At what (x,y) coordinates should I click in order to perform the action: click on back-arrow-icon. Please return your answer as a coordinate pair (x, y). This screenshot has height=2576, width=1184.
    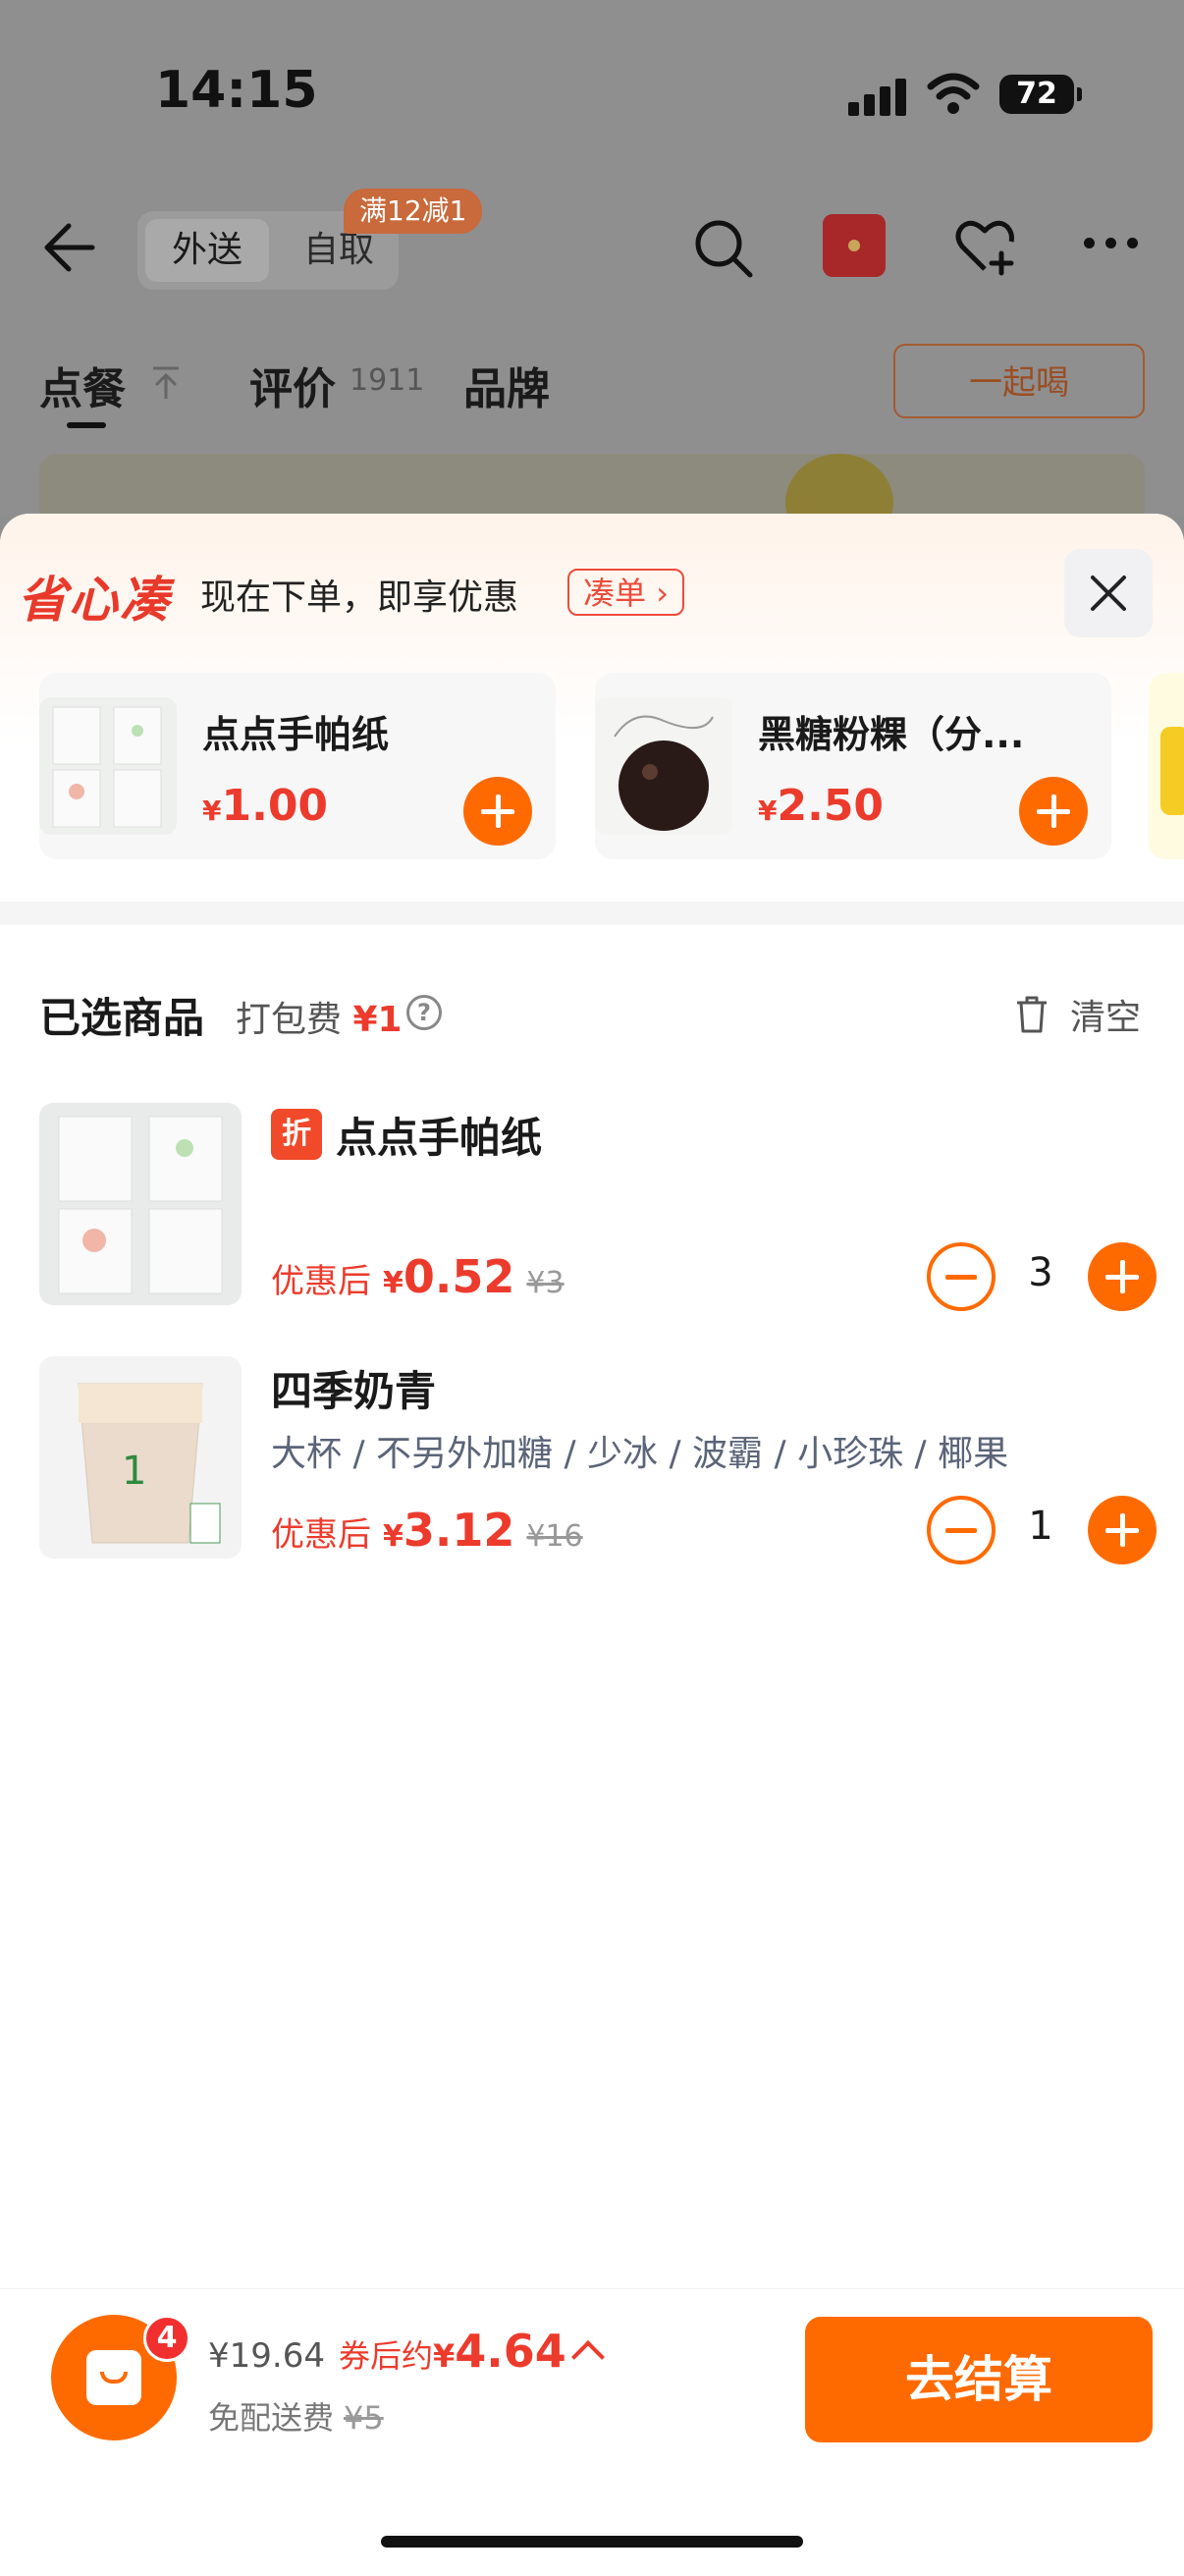
    Looking at the image, I should click on (68, 248).